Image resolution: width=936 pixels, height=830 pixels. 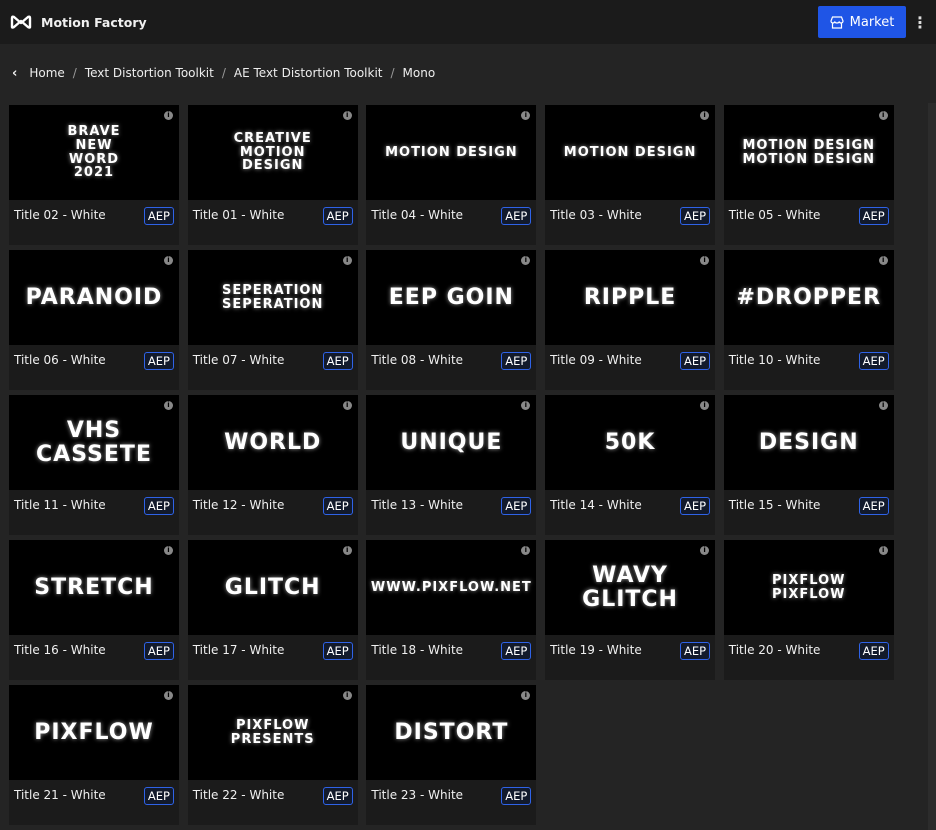 I want to click on template-card: WWW.PIXFLOW.NET i Title 18 - White AEP, so click(x=451, y=610).